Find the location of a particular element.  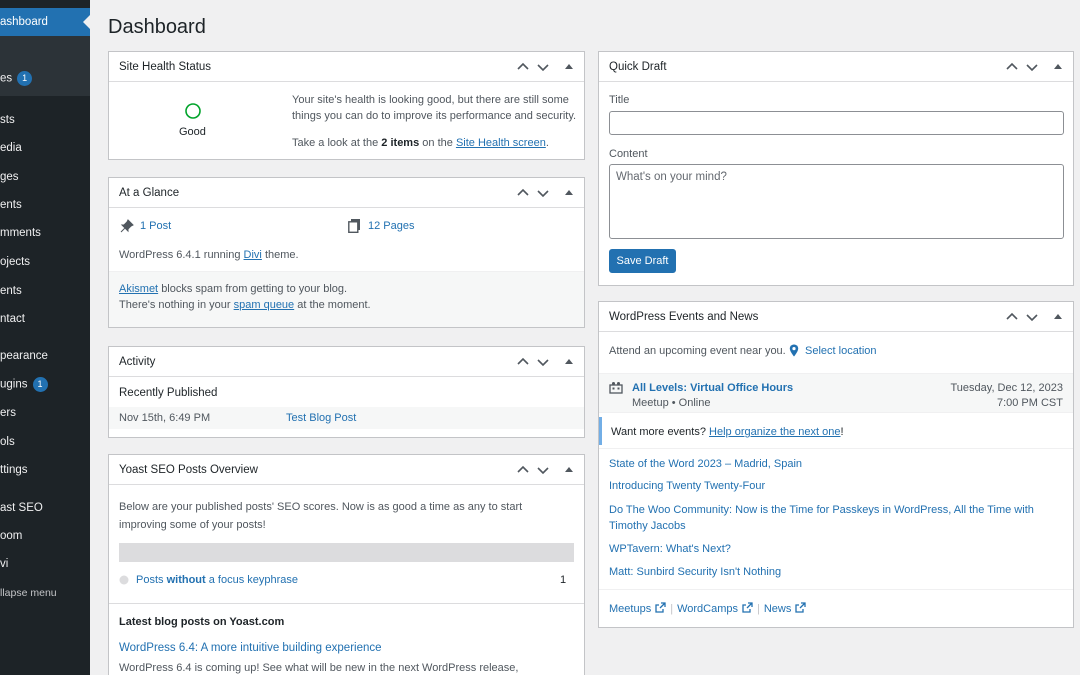

text: without is located at coordinates (186, 580).